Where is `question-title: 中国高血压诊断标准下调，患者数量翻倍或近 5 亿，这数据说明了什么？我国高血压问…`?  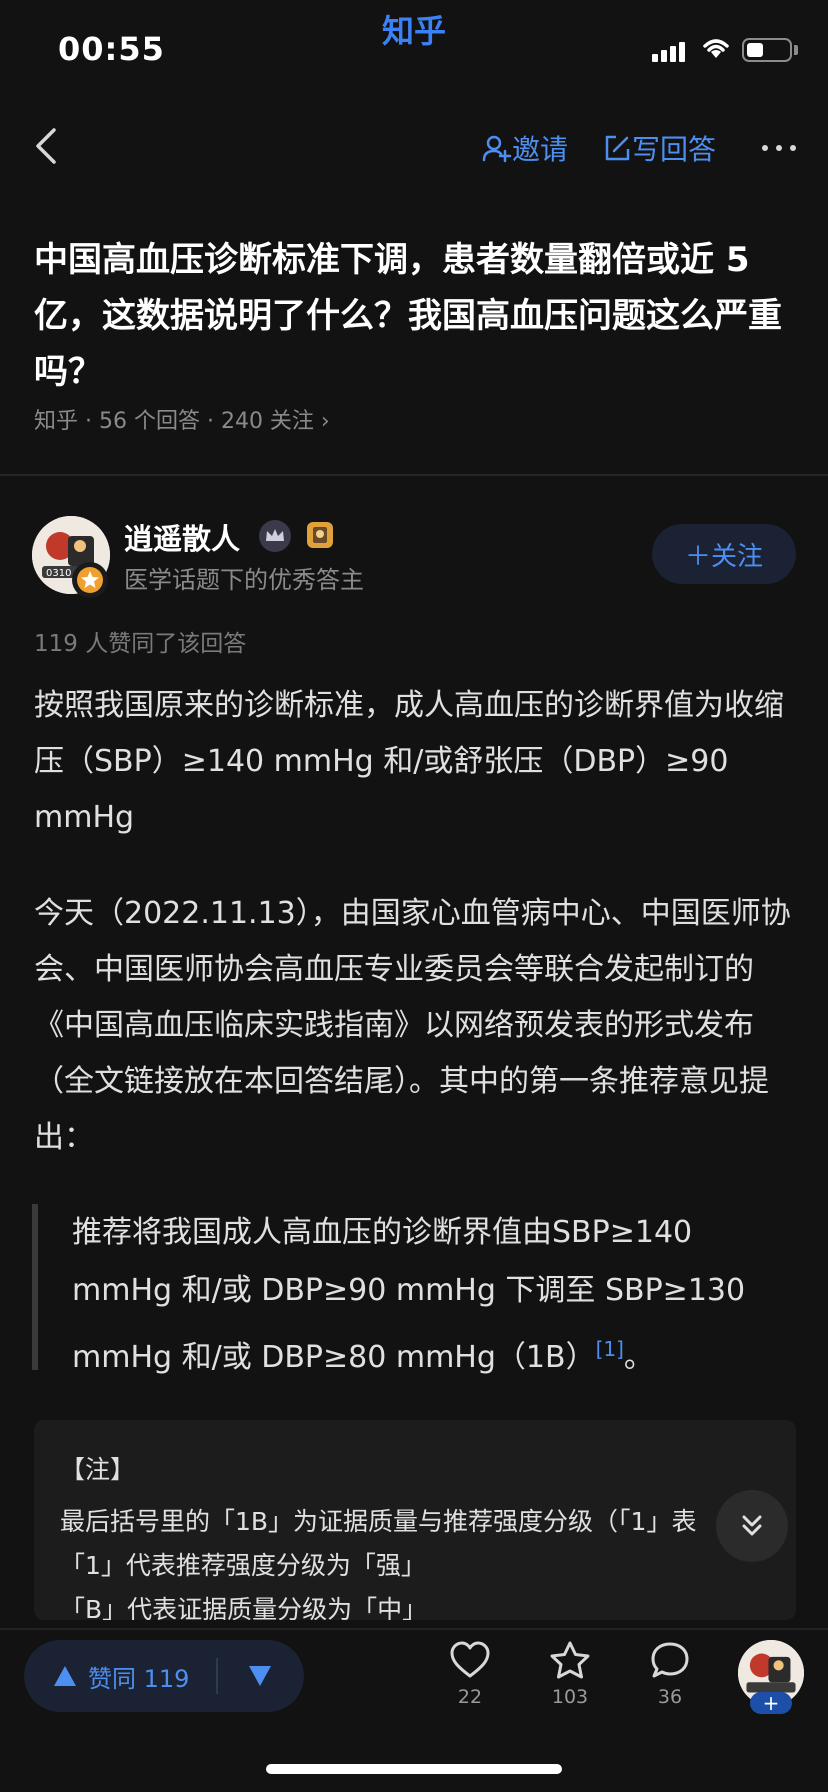 question-title: 中国高血压诊断标准下调，患者数量翻倍或近 5 亿，这数据说明了什么？我国高血压问… is located at coordinates (414, 316).